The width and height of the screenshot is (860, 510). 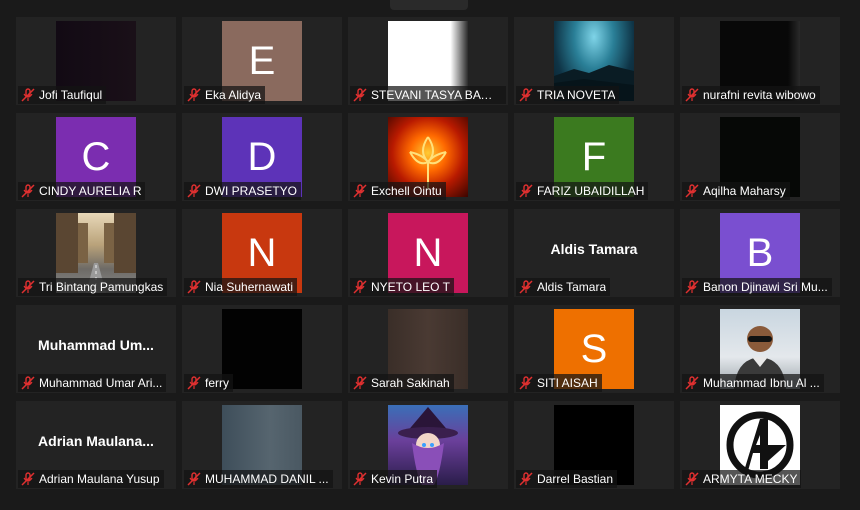 I want to click on participant-name-bar: Tri Bintang Pamungkas, so click(x=93, y=287).